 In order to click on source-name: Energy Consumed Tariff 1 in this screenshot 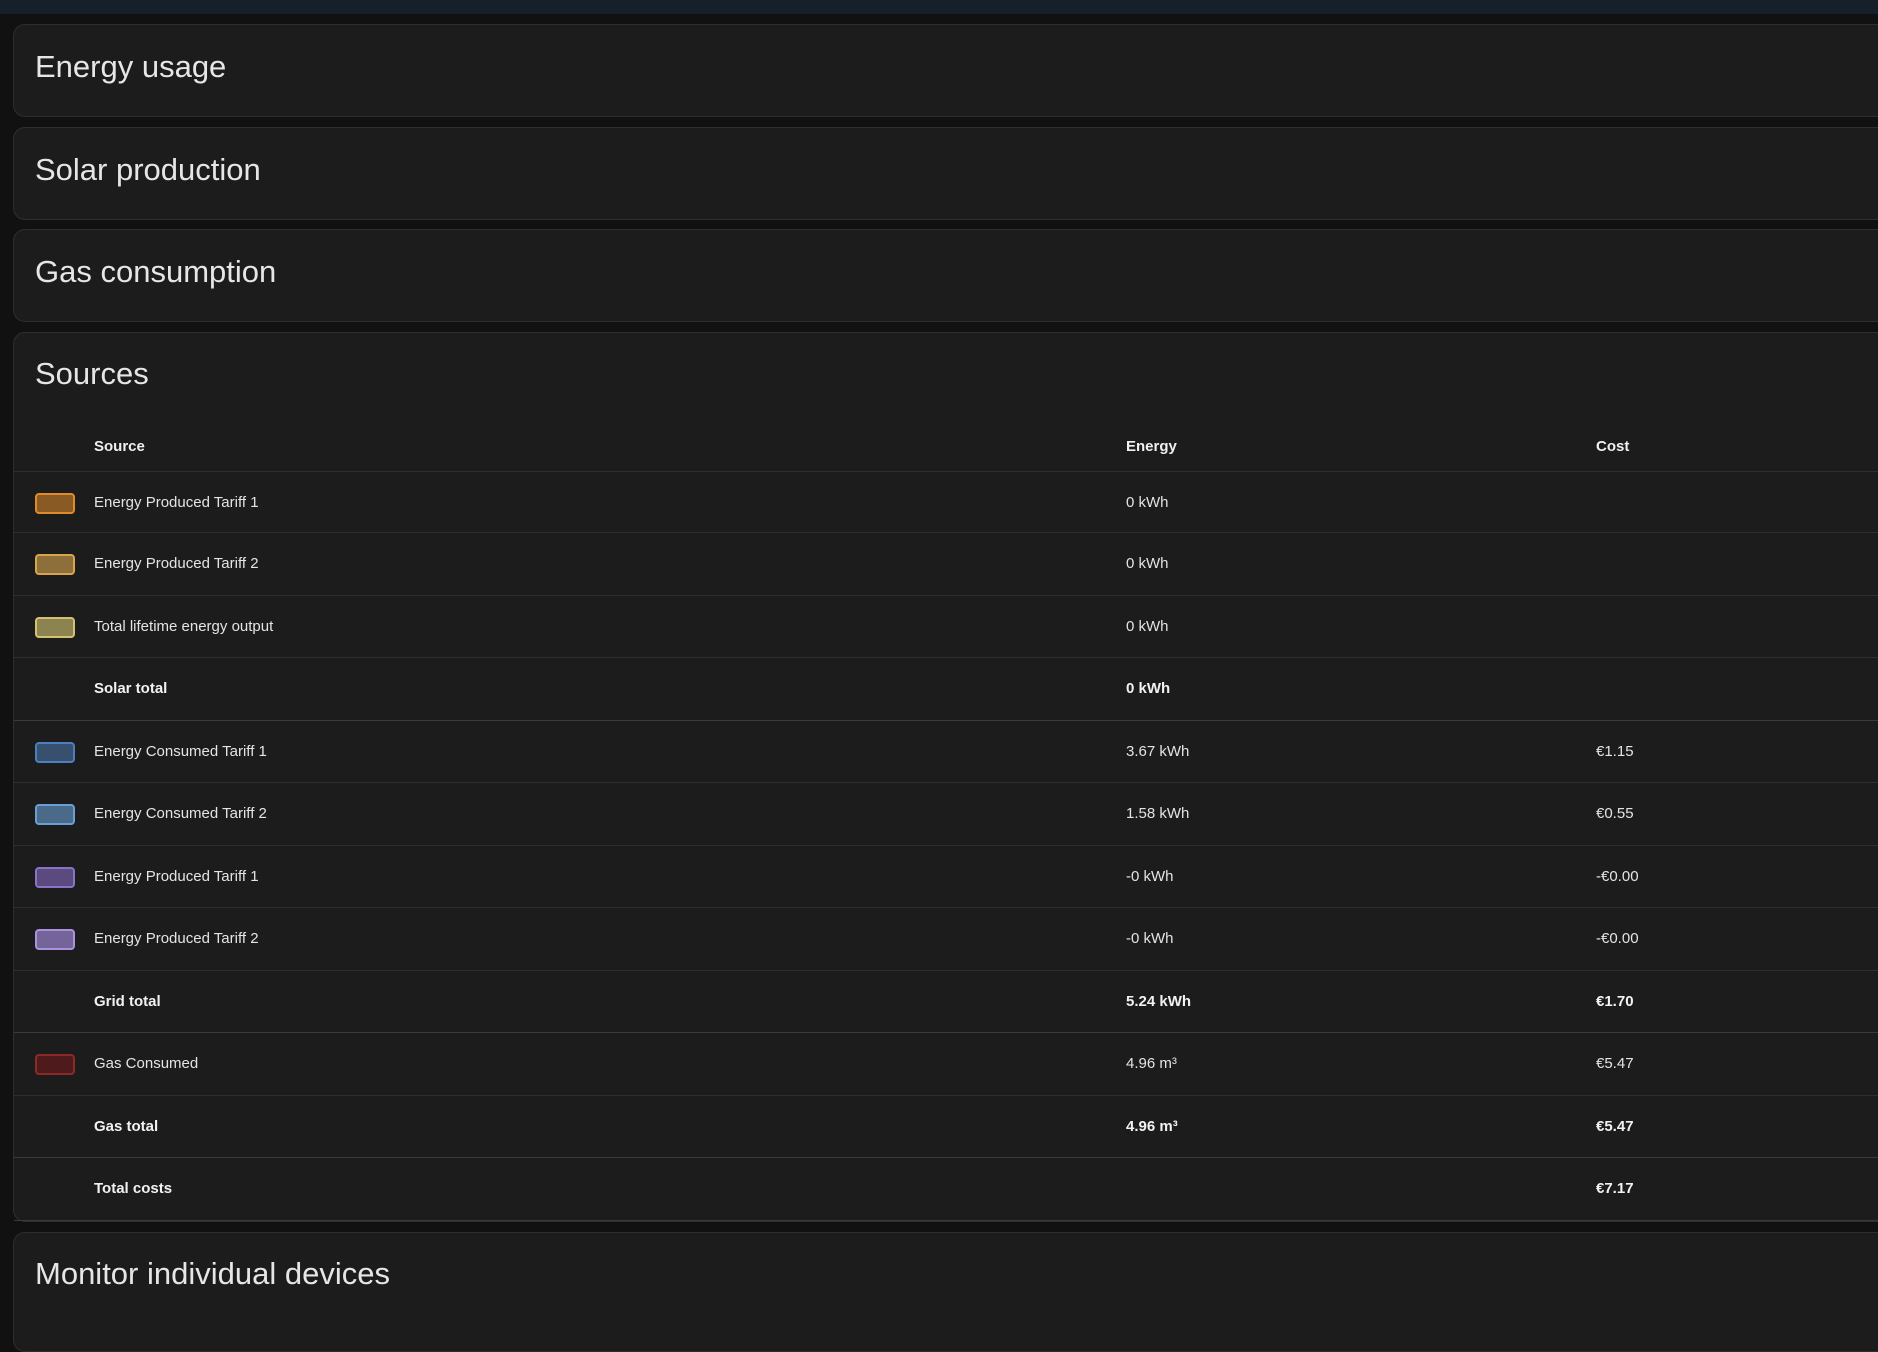, I will do `click(180, 751)`.